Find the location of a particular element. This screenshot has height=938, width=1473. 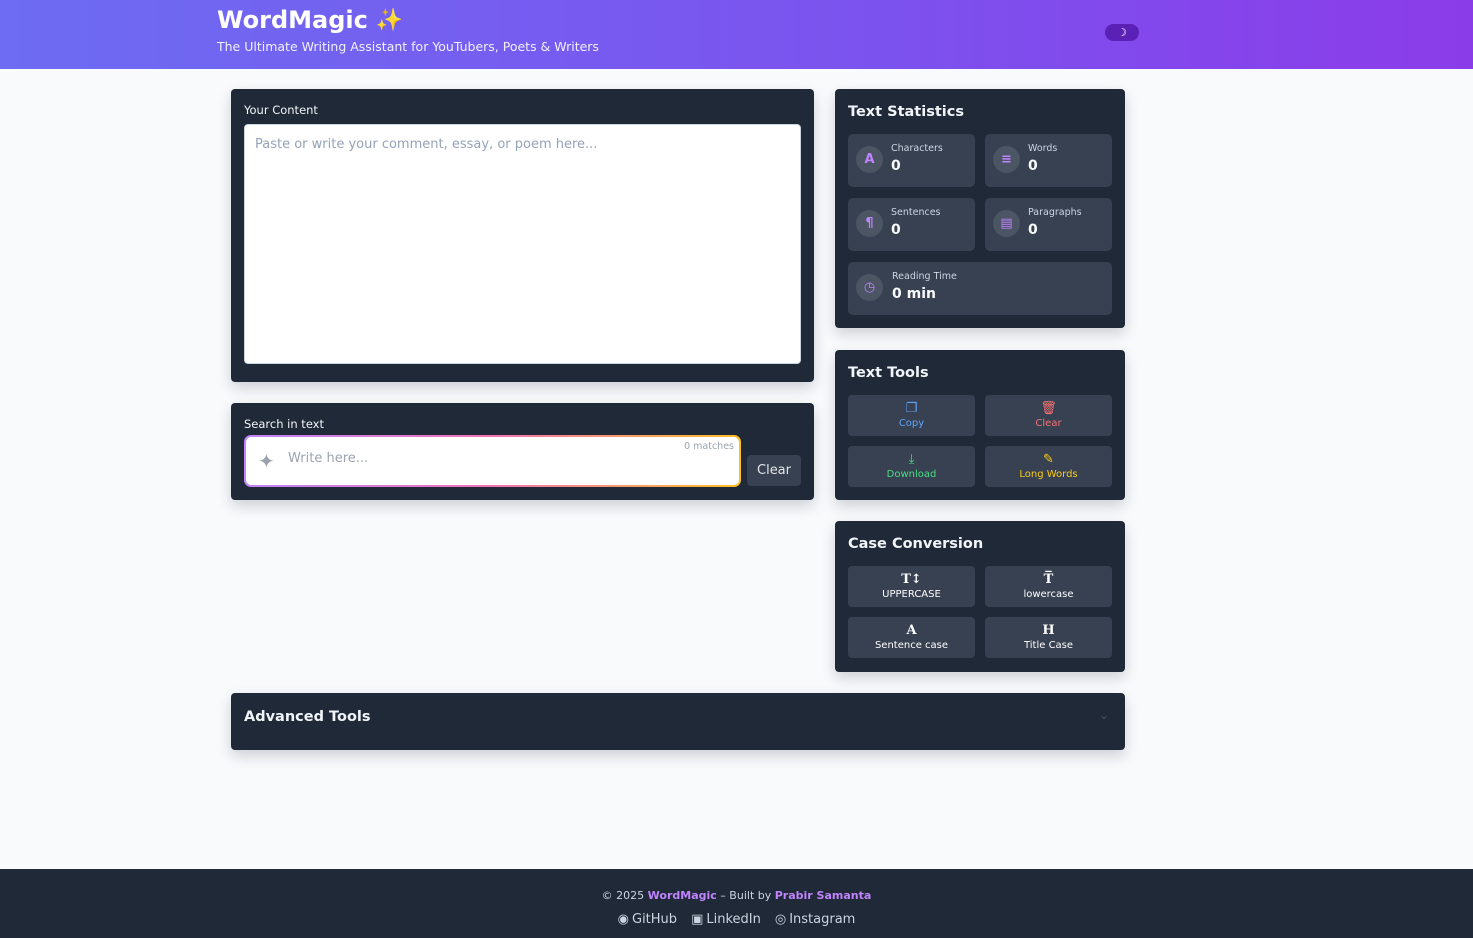

built-by-text: – Built by is located at coordinates (746, 895).